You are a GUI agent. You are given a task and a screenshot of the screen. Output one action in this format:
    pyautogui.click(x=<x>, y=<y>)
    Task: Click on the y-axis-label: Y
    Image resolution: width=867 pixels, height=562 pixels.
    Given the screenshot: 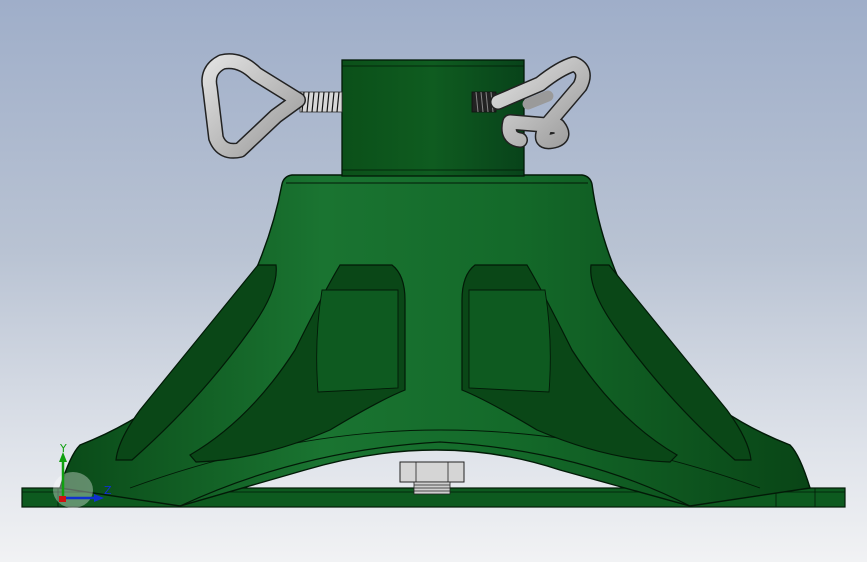 What is the action you would take?
    pyautogui.click(x=63, y=448)
    